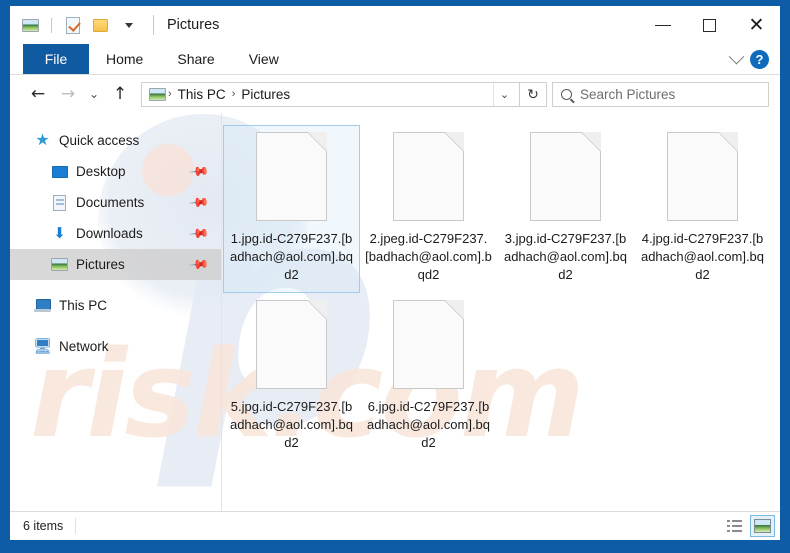  Describe the element at coordinates (110, 202) in the screenshot. I see `sidebar-item-label: Documents` at that location.